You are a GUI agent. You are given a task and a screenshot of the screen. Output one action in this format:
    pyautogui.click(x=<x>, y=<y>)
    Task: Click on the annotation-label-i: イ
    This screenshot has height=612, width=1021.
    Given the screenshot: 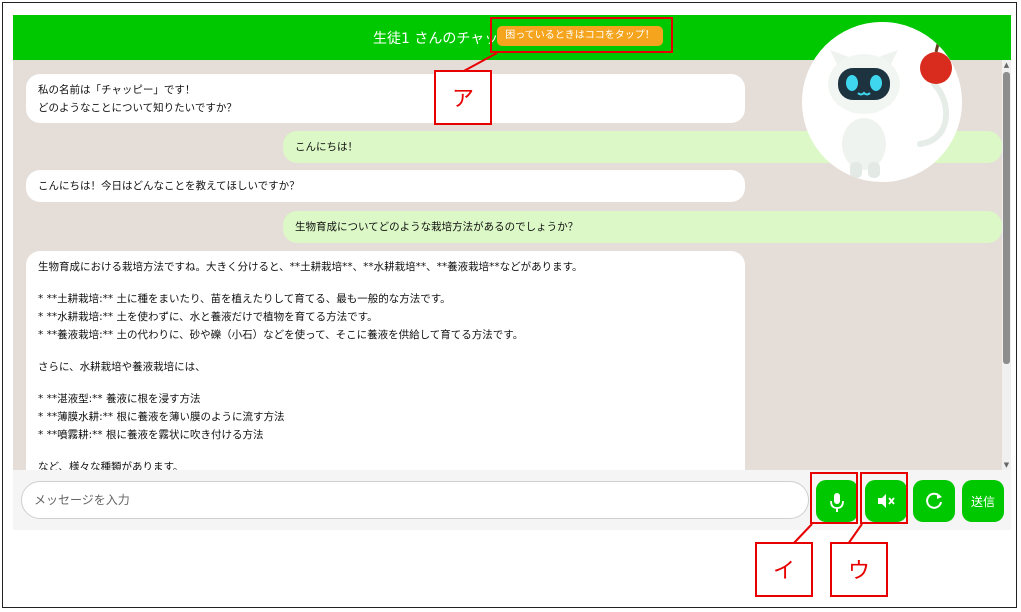 What is the action you would take?
    pyautogui.click(x=784, y=569)
    